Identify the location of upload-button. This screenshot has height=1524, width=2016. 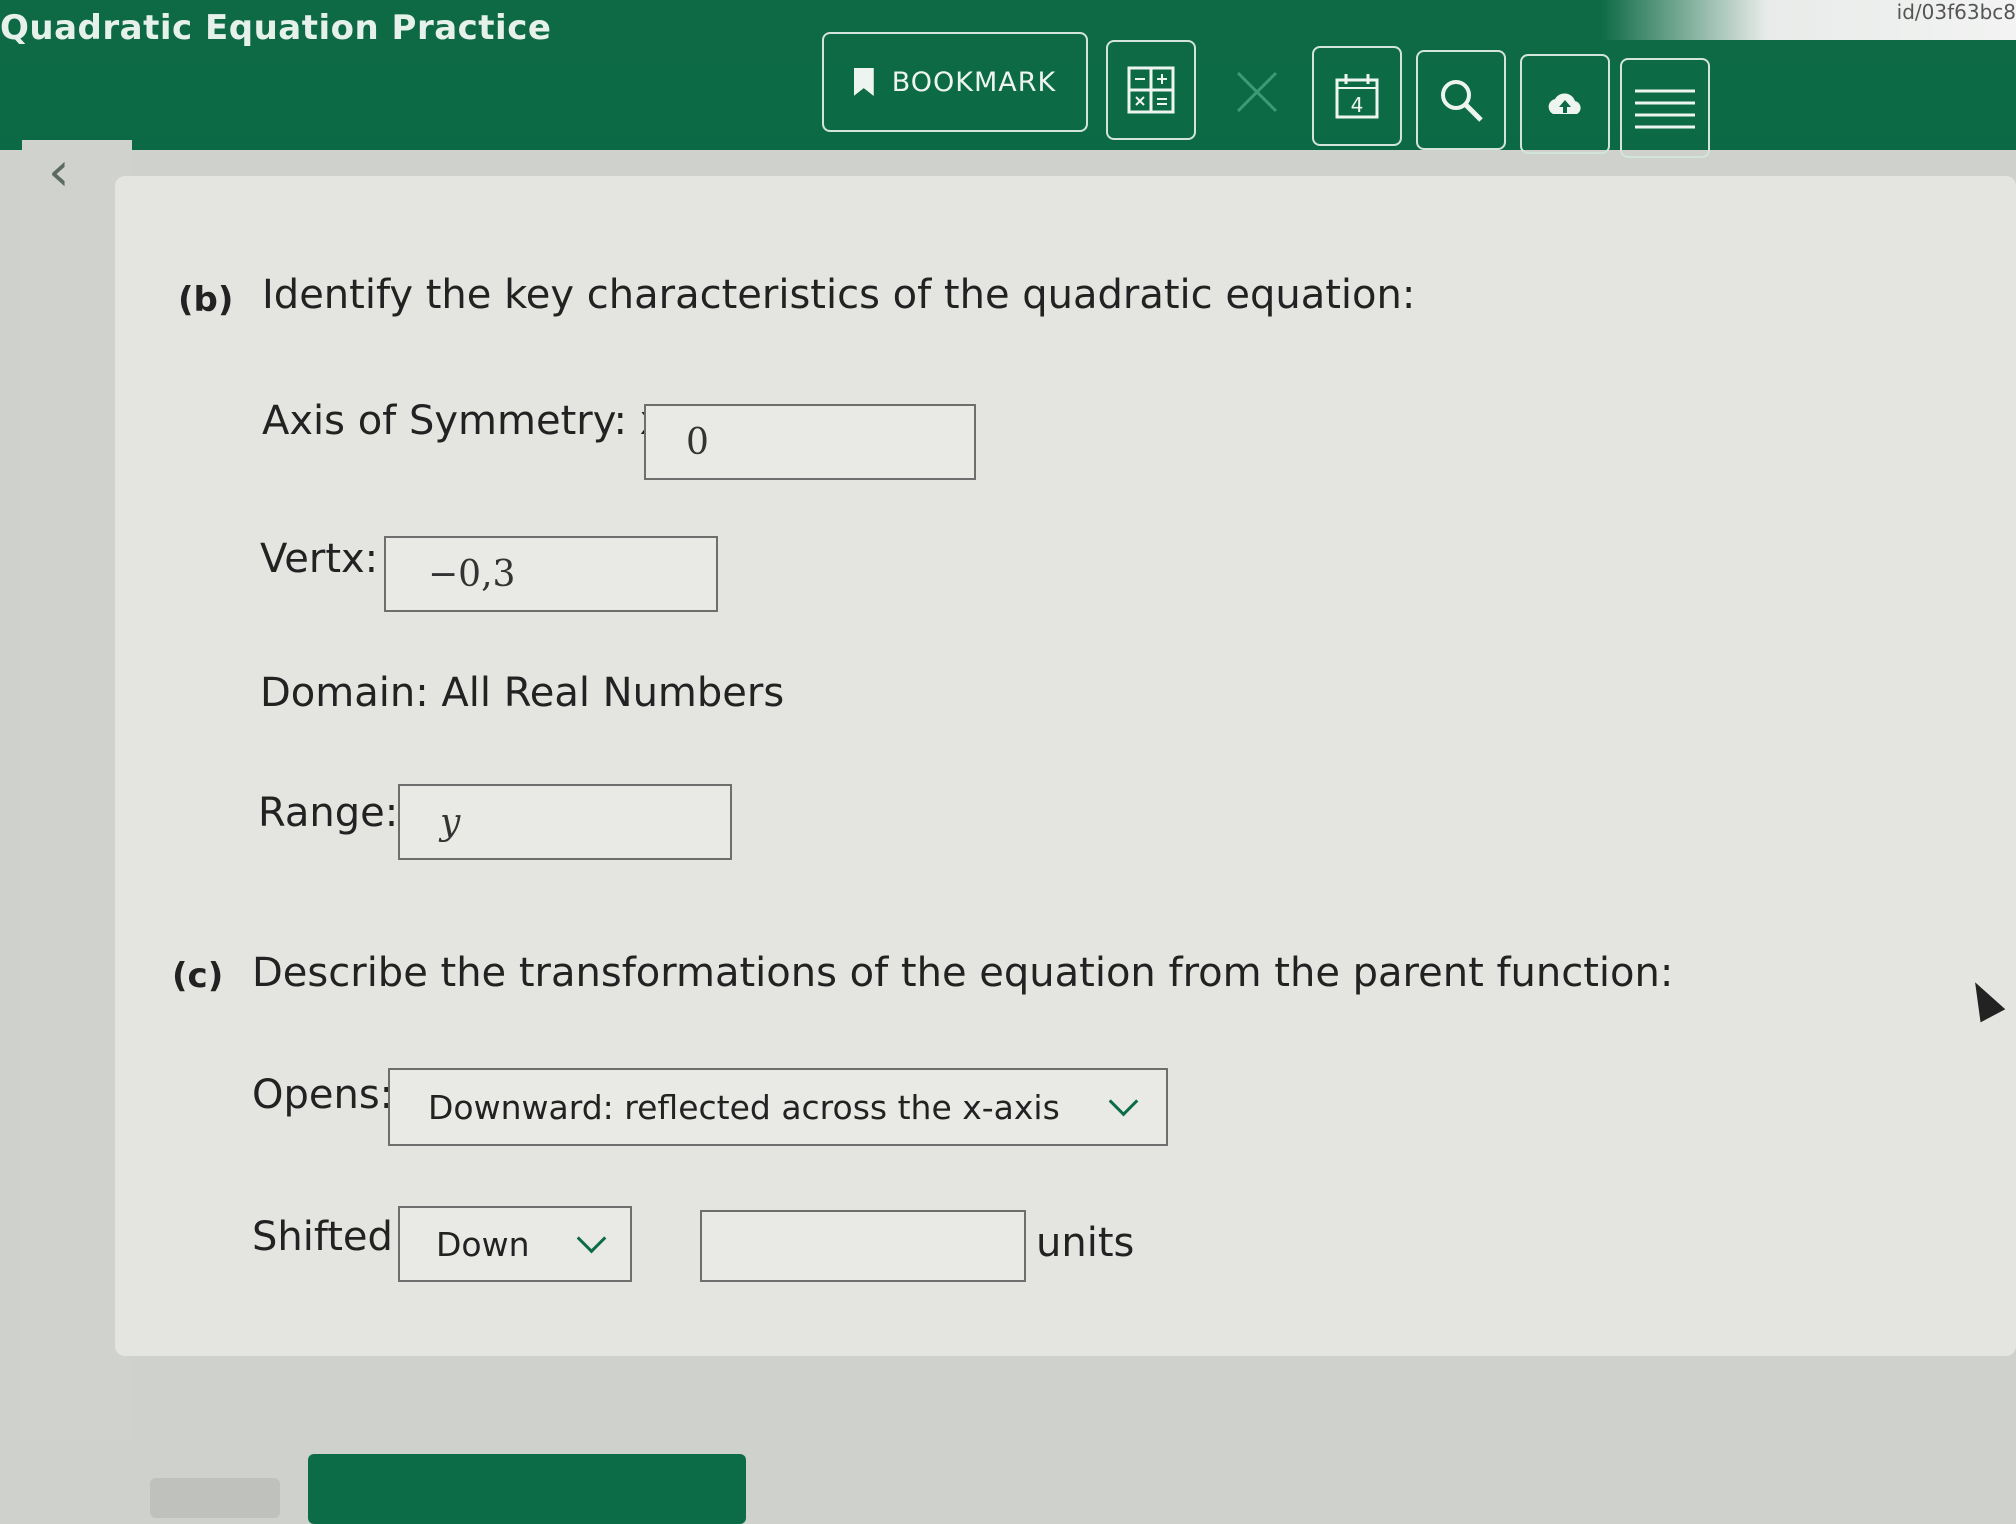
(1565, 104).